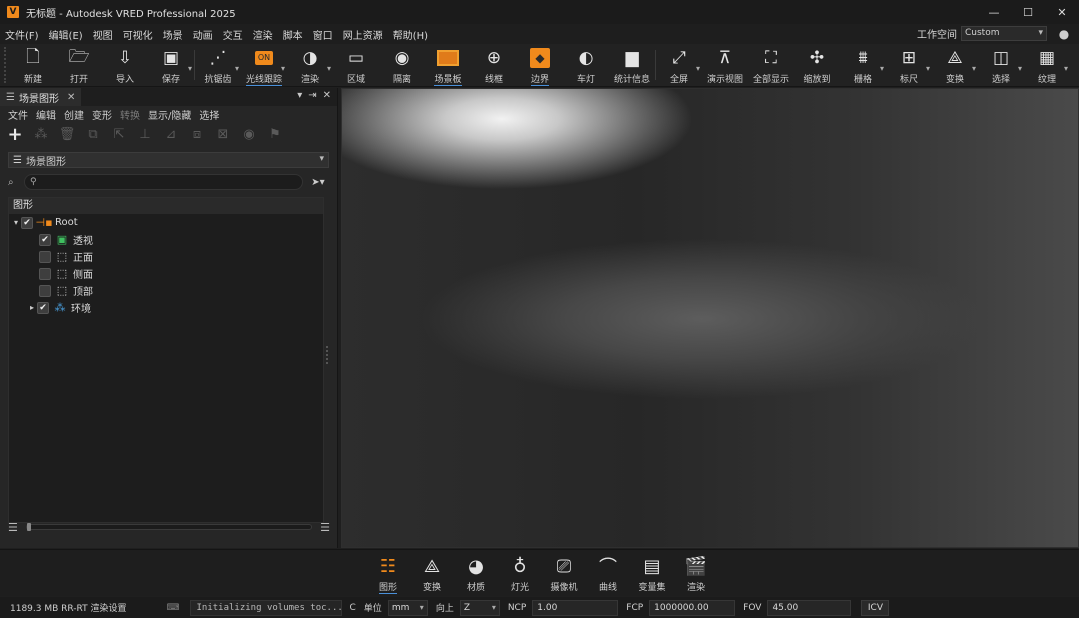  What do you see at coordinates (138, 34) in the screenshot?
I see `menu-visualization: 可视化` at bounding box center [138, 34].